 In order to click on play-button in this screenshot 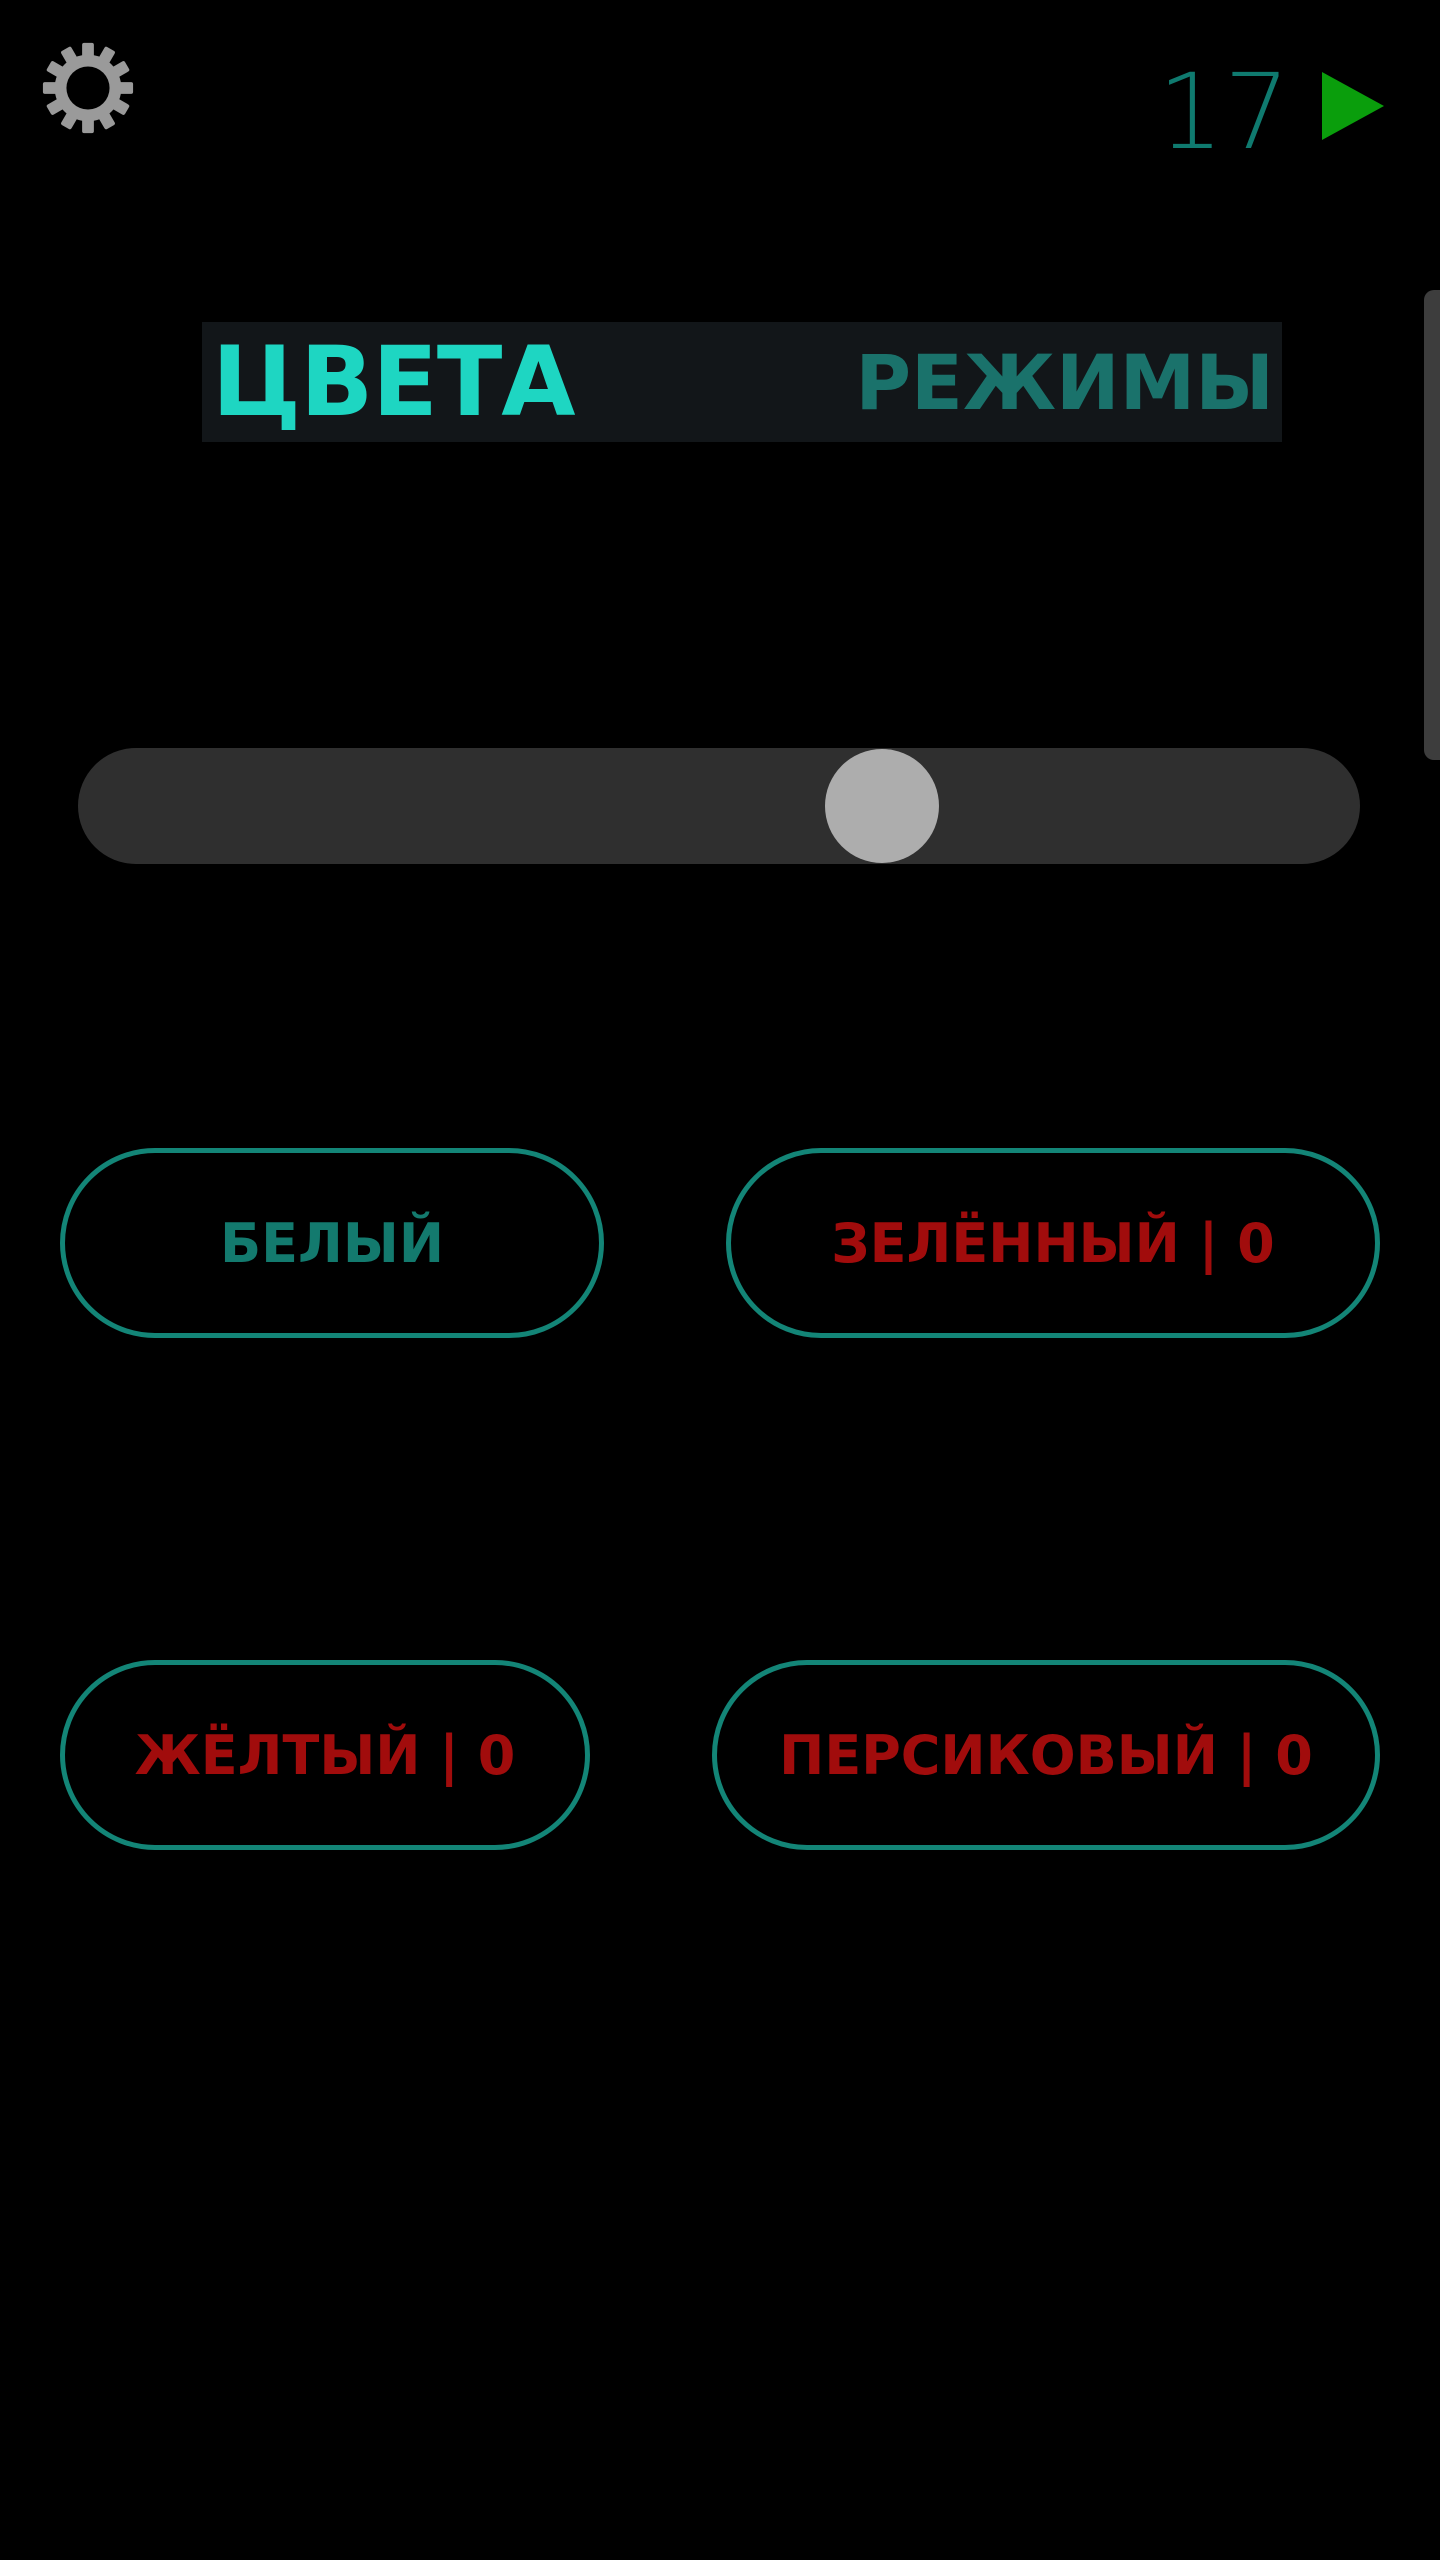, I will do `click(1353, 106)`.